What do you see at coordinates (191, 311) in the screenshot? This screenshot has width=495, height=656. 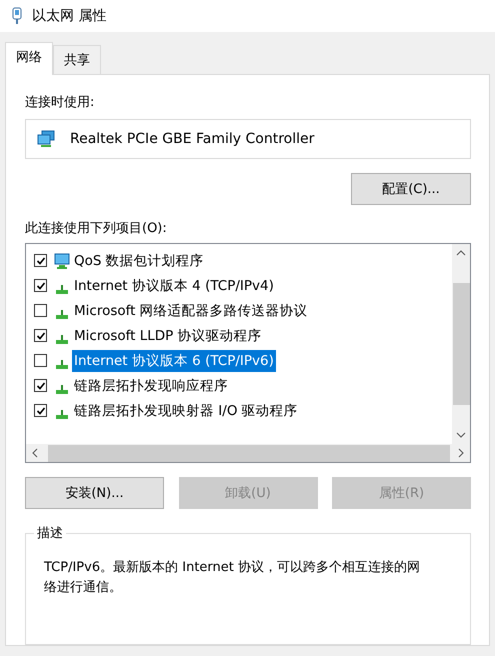 I see `component-item: Microsoft 网络适配器多路传送器协议` at bounding box center [191, 311].